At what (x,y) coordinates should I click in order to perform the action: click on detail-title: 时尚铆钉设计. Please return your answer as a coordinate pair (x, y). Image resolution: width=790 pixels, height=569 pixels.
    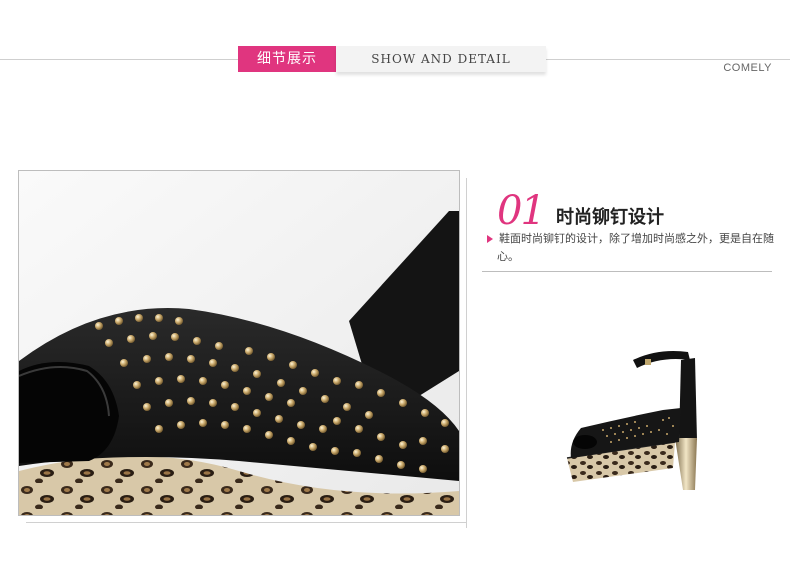
    Looking at the image, I should click on (610, 217).